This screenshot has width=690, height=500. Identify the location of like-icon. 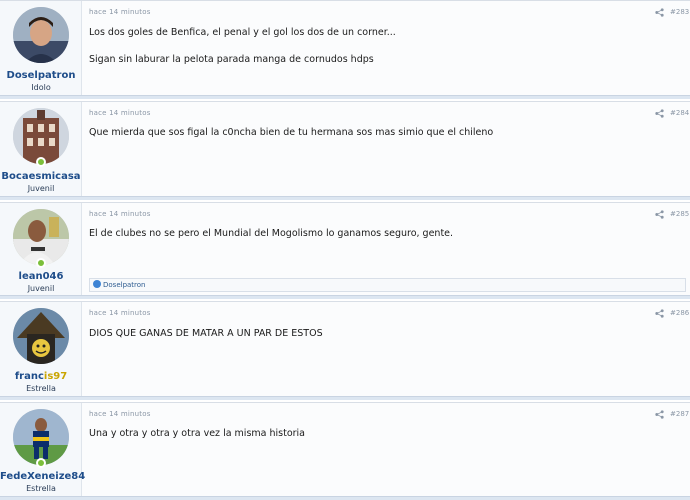
(97, 284).